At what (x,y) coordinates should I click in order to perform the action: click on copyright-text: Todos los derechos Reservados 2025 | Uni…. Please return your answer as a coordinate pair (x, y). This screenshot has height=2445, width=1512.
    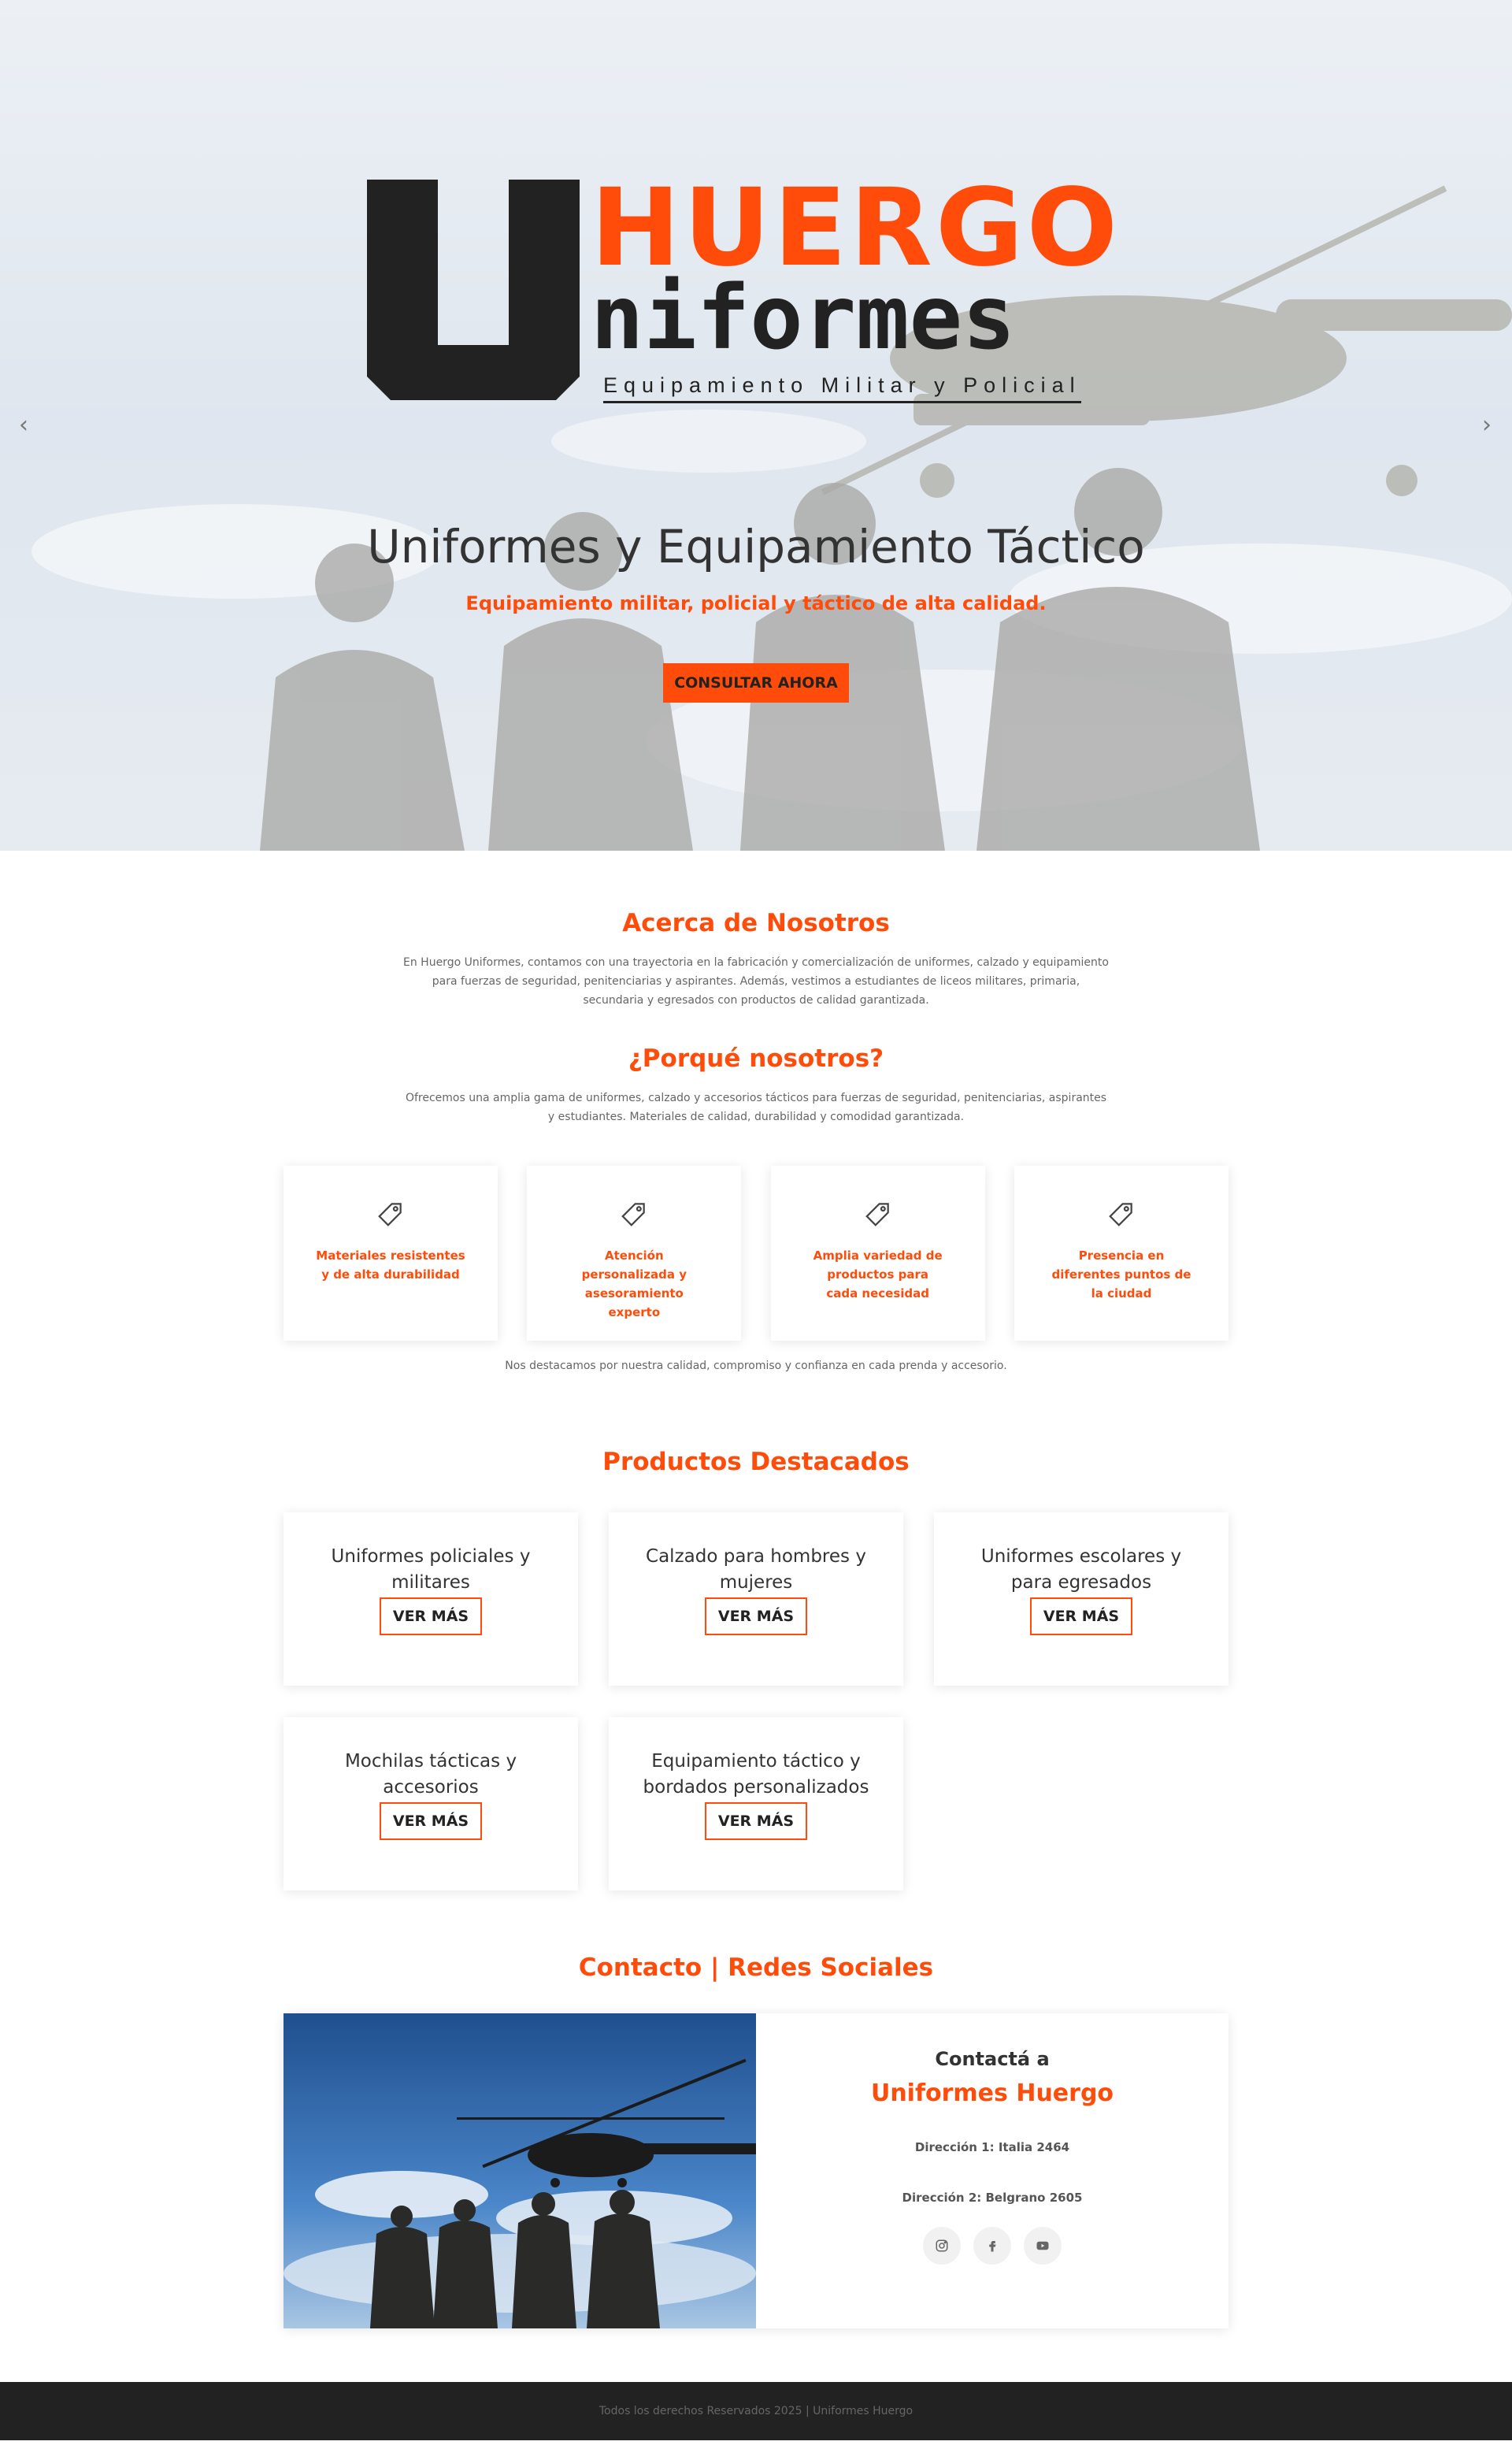
    Looking at the image, I should click on (756, 2411).